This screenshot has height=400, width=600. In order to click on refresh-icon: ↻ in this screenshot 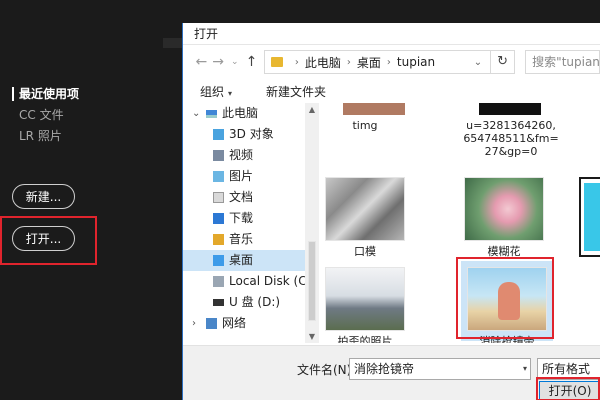, I will do `click(503, 62)`.